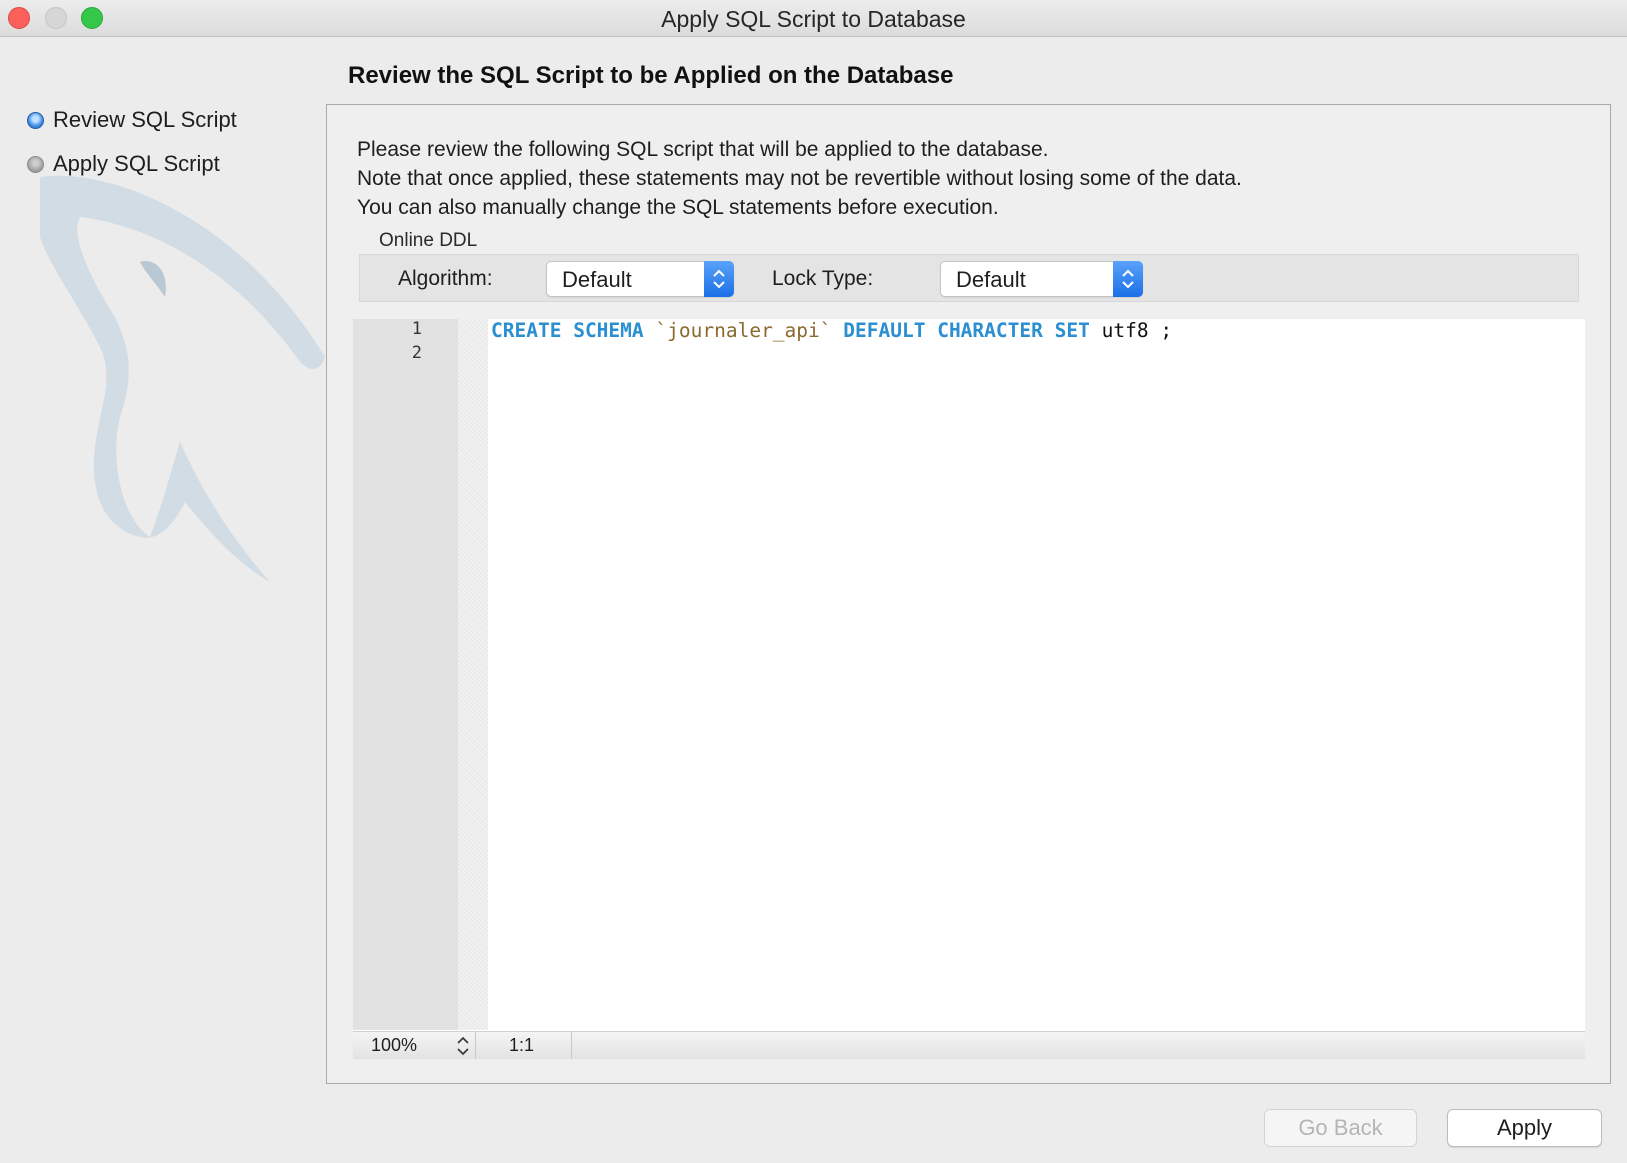  What do you see at coordinates (394, 1045) in the screenshot?
I see `zoom-level: 100%` at bounding box center [394, 1045].